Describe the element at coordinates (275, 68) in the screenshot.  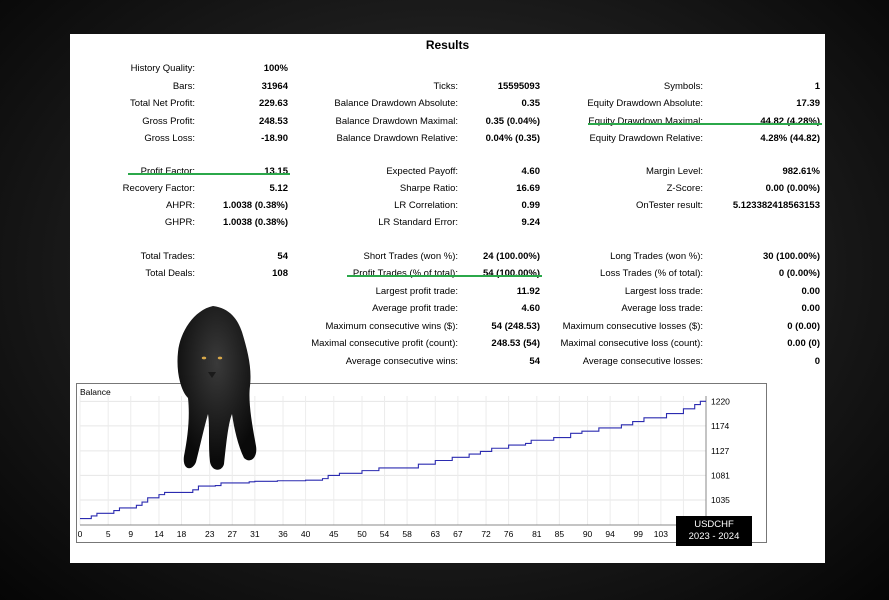
I see `stat-value: 100%` at that location.